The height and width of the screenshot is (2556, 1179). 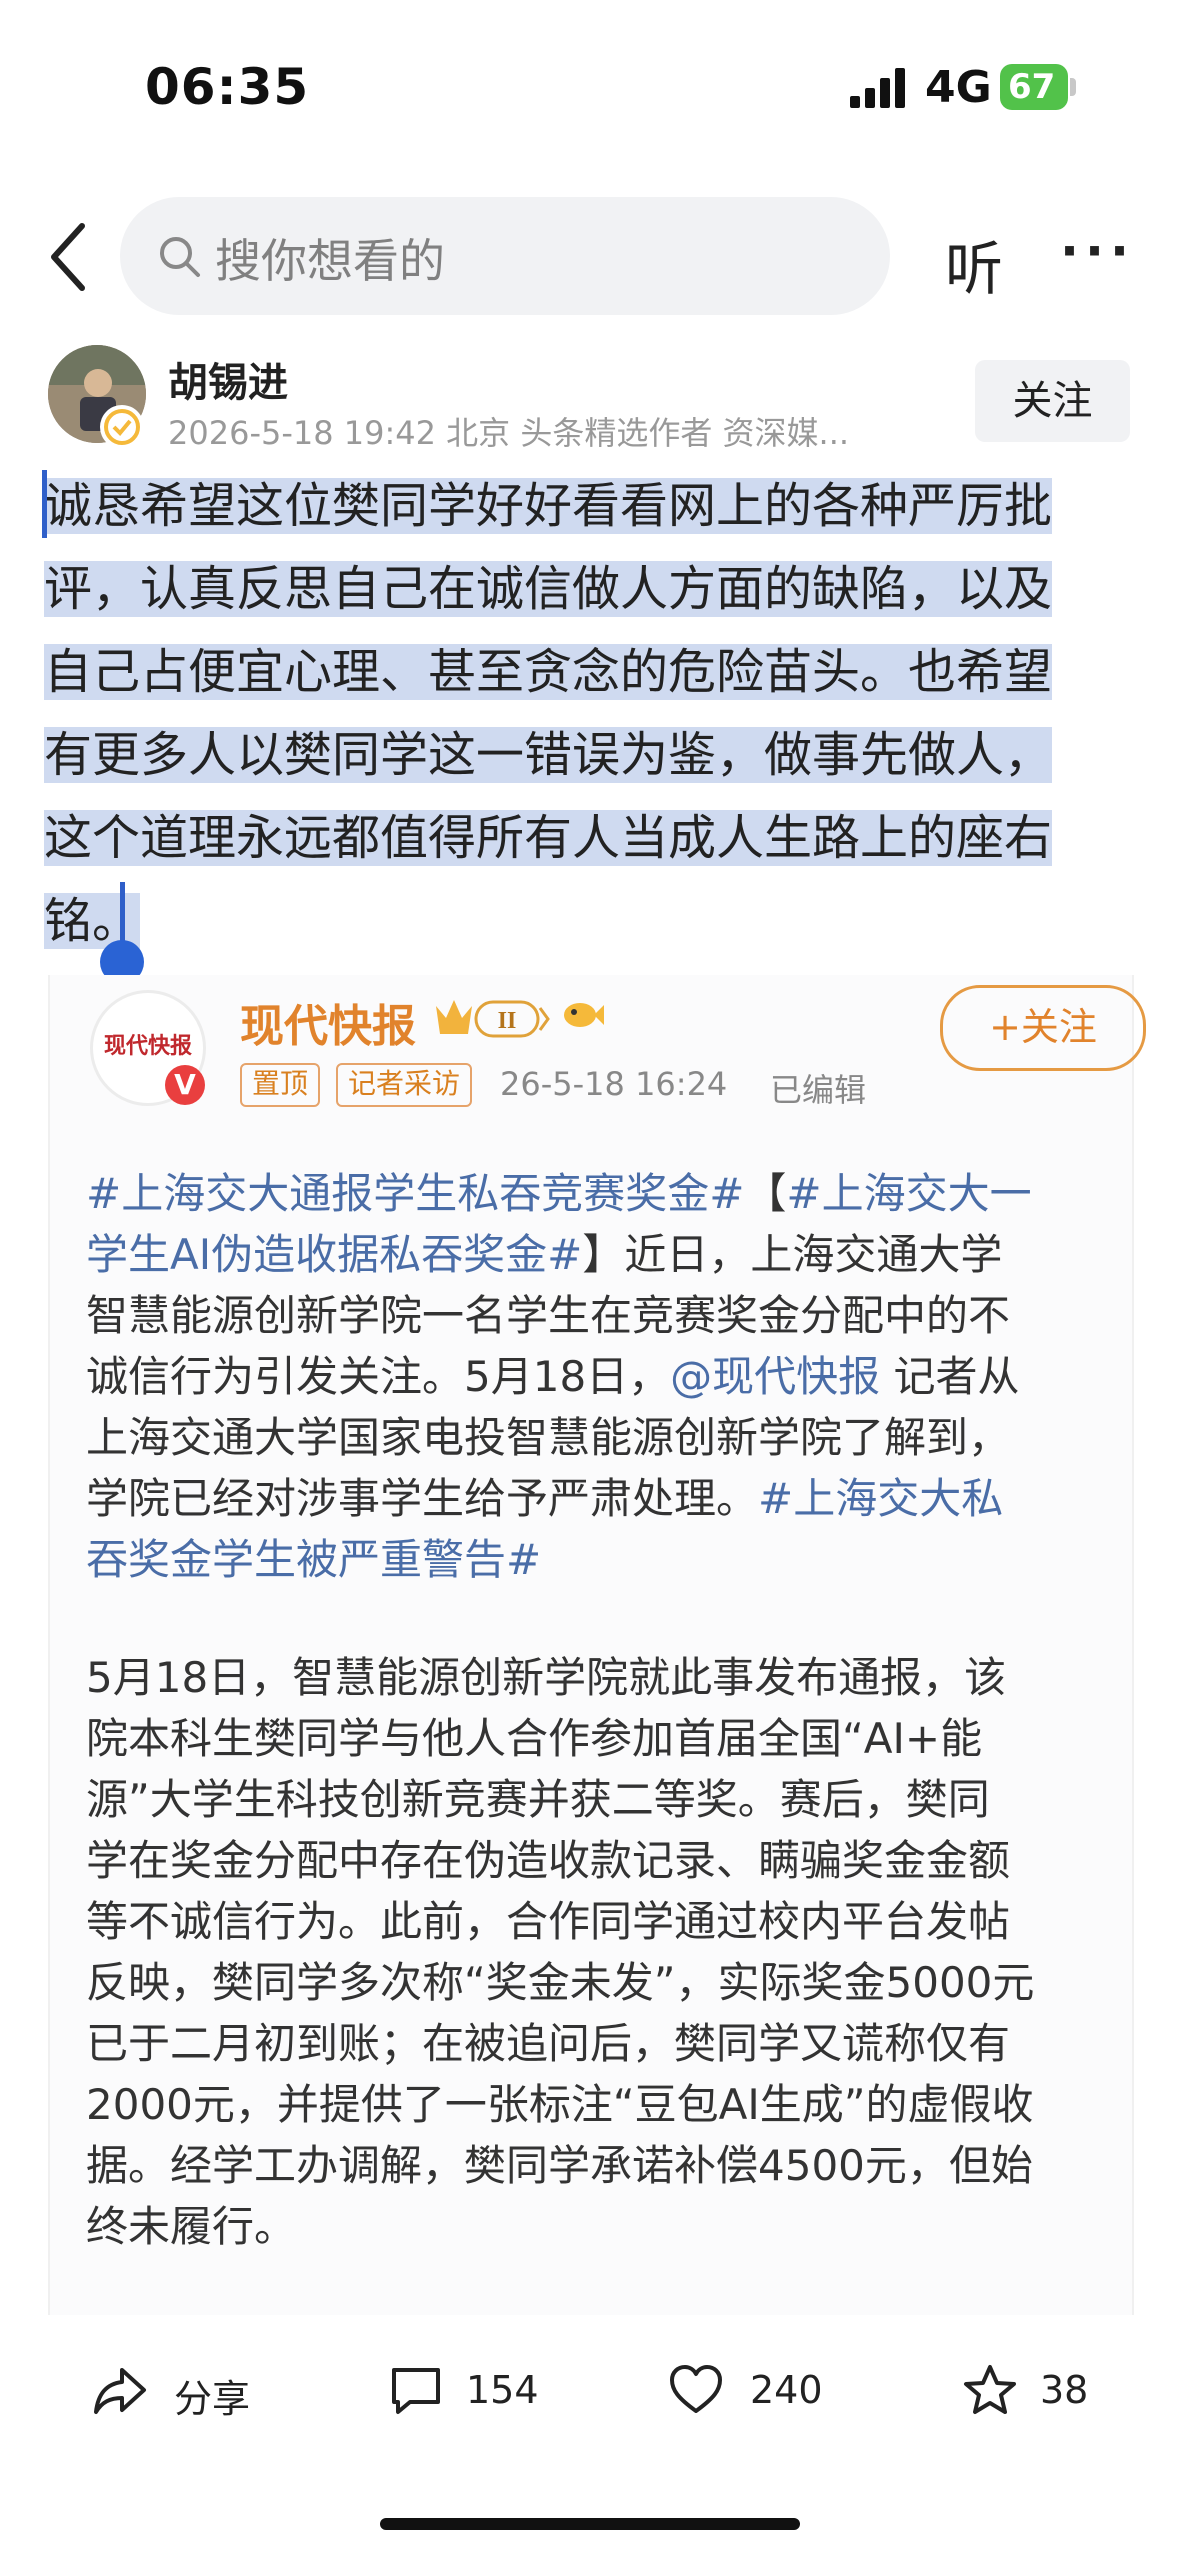 I want to click on text: 等不诚信行为。此前，合作同学通过校内平台发帖, so click(x=548, y=1921).